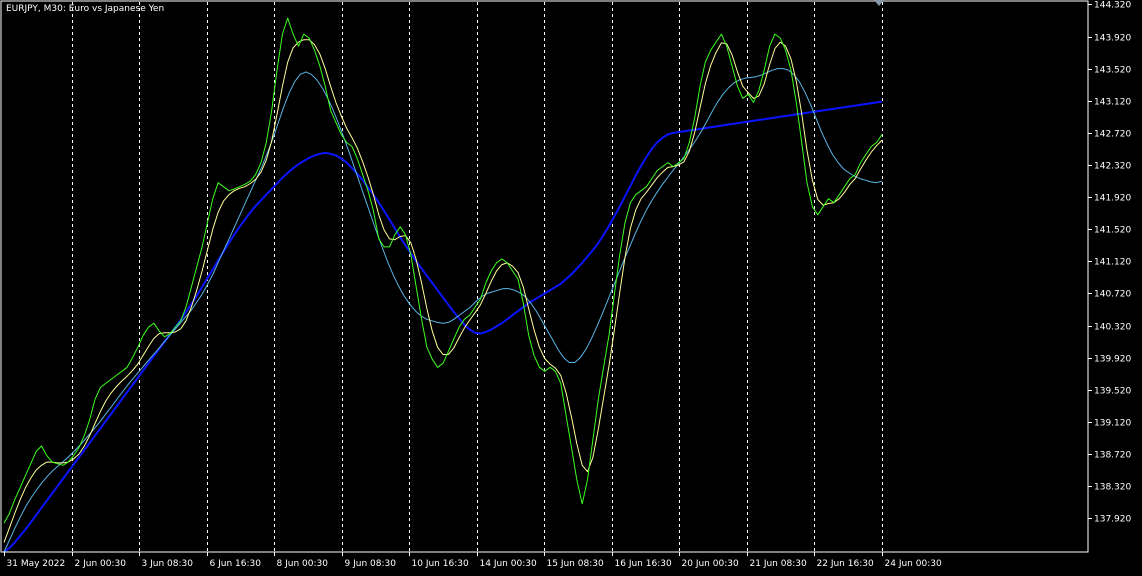 The width and height of the screenshot is (1142, 576). I want to click on y-tick-label: 143.120, so click(1112, 103).